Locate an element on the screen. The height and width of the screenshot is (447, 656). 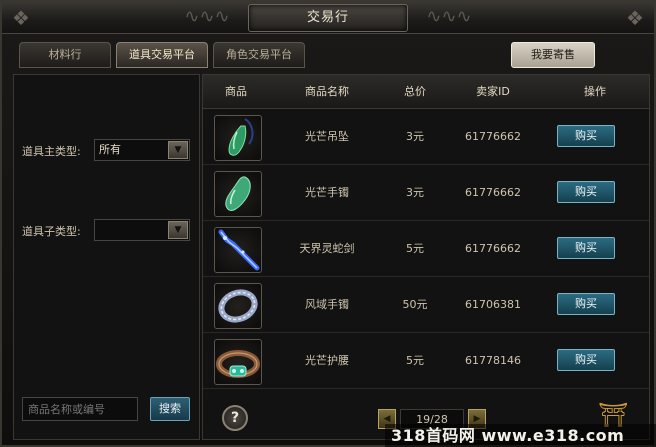
sub-type-label: 道具子类型: is located at coordinates (51, 231).